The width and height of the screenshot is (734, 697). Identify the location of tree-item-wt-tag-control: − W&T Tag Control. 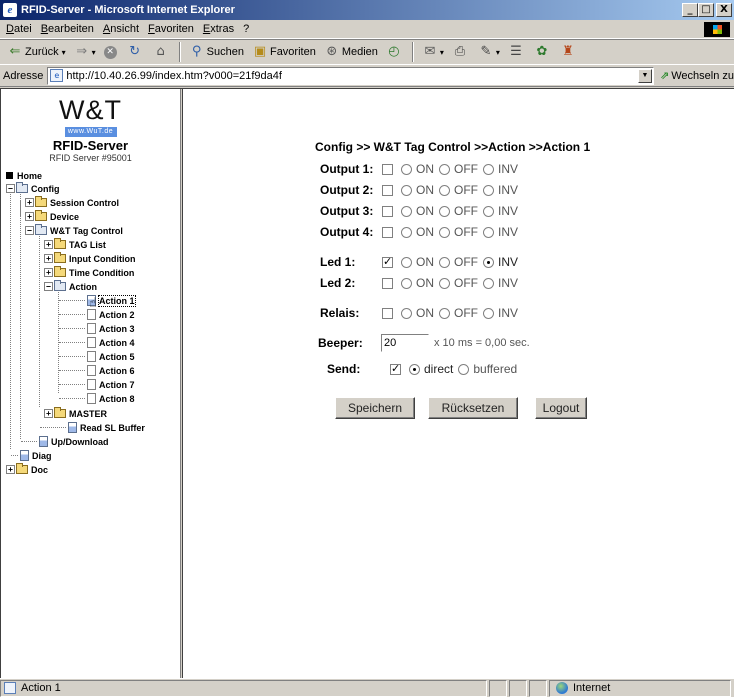
(74, 230).